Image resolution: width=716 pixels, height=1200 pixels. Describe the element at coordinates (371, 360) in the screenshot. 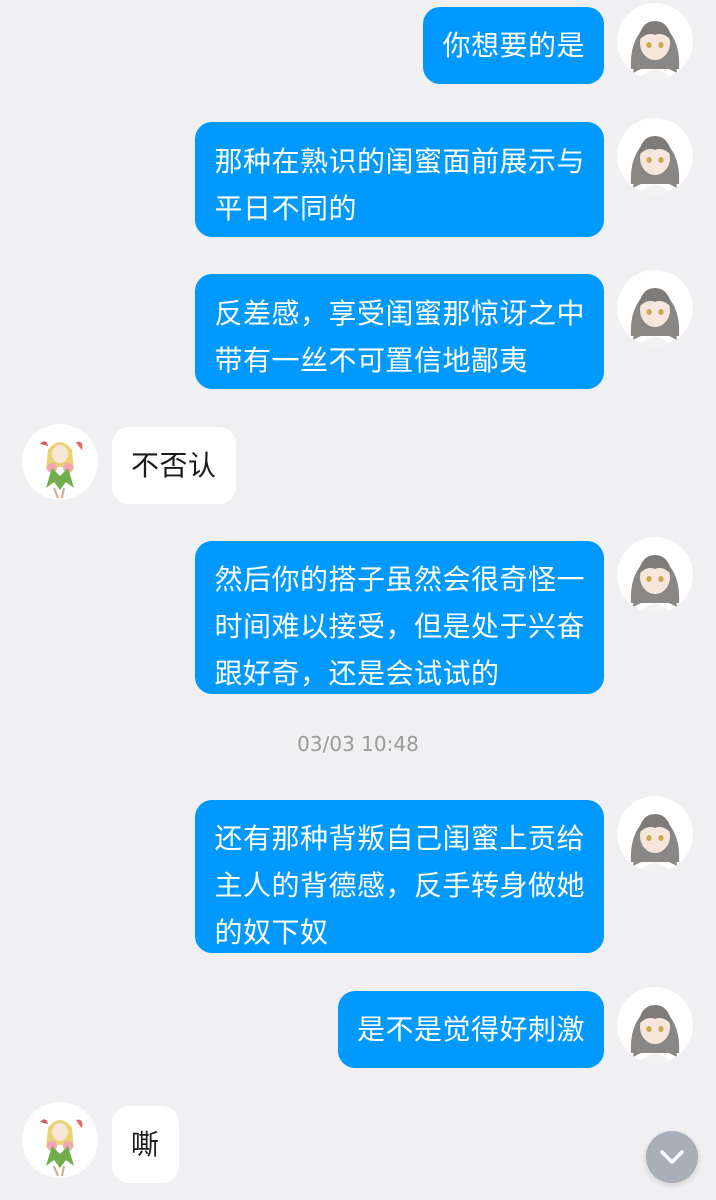

I see `message-text: 带有一丝不可置信地鄙夷` at that location.